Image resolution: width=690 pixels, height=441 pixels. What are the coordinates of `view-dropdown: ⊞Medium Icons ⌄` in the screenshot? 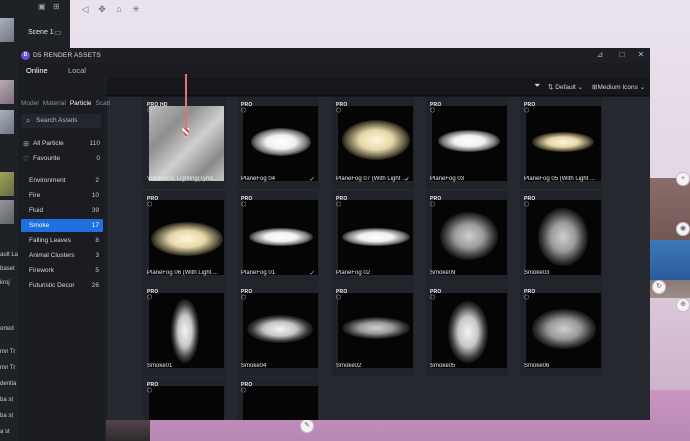 It's located at (618, 87).